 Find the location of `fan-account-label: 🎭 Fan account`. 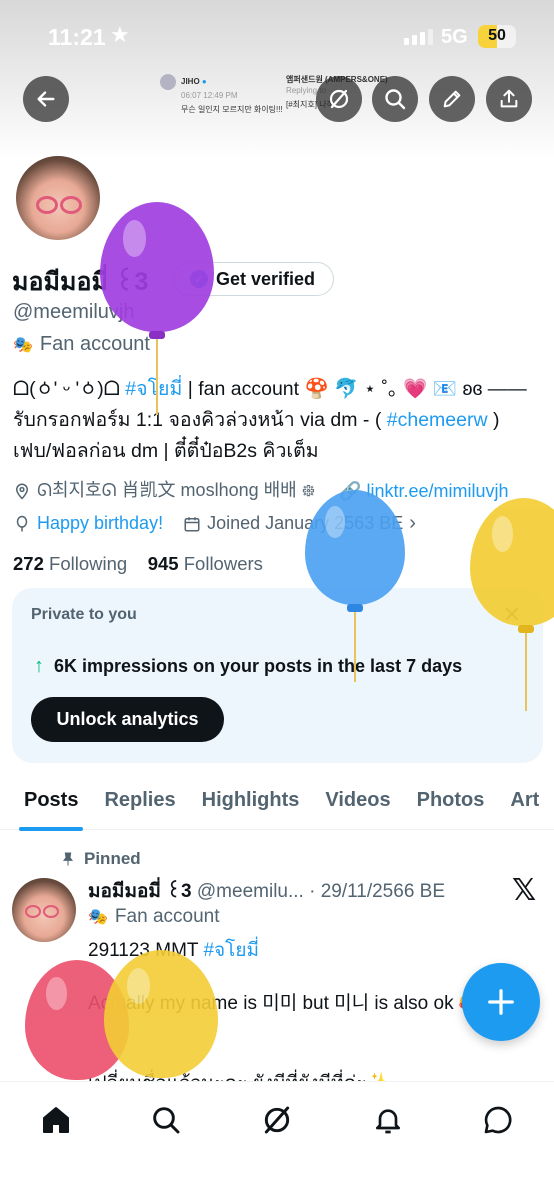

fan-account-label: 🎭 Fan account is located at coordinates (81, 344).